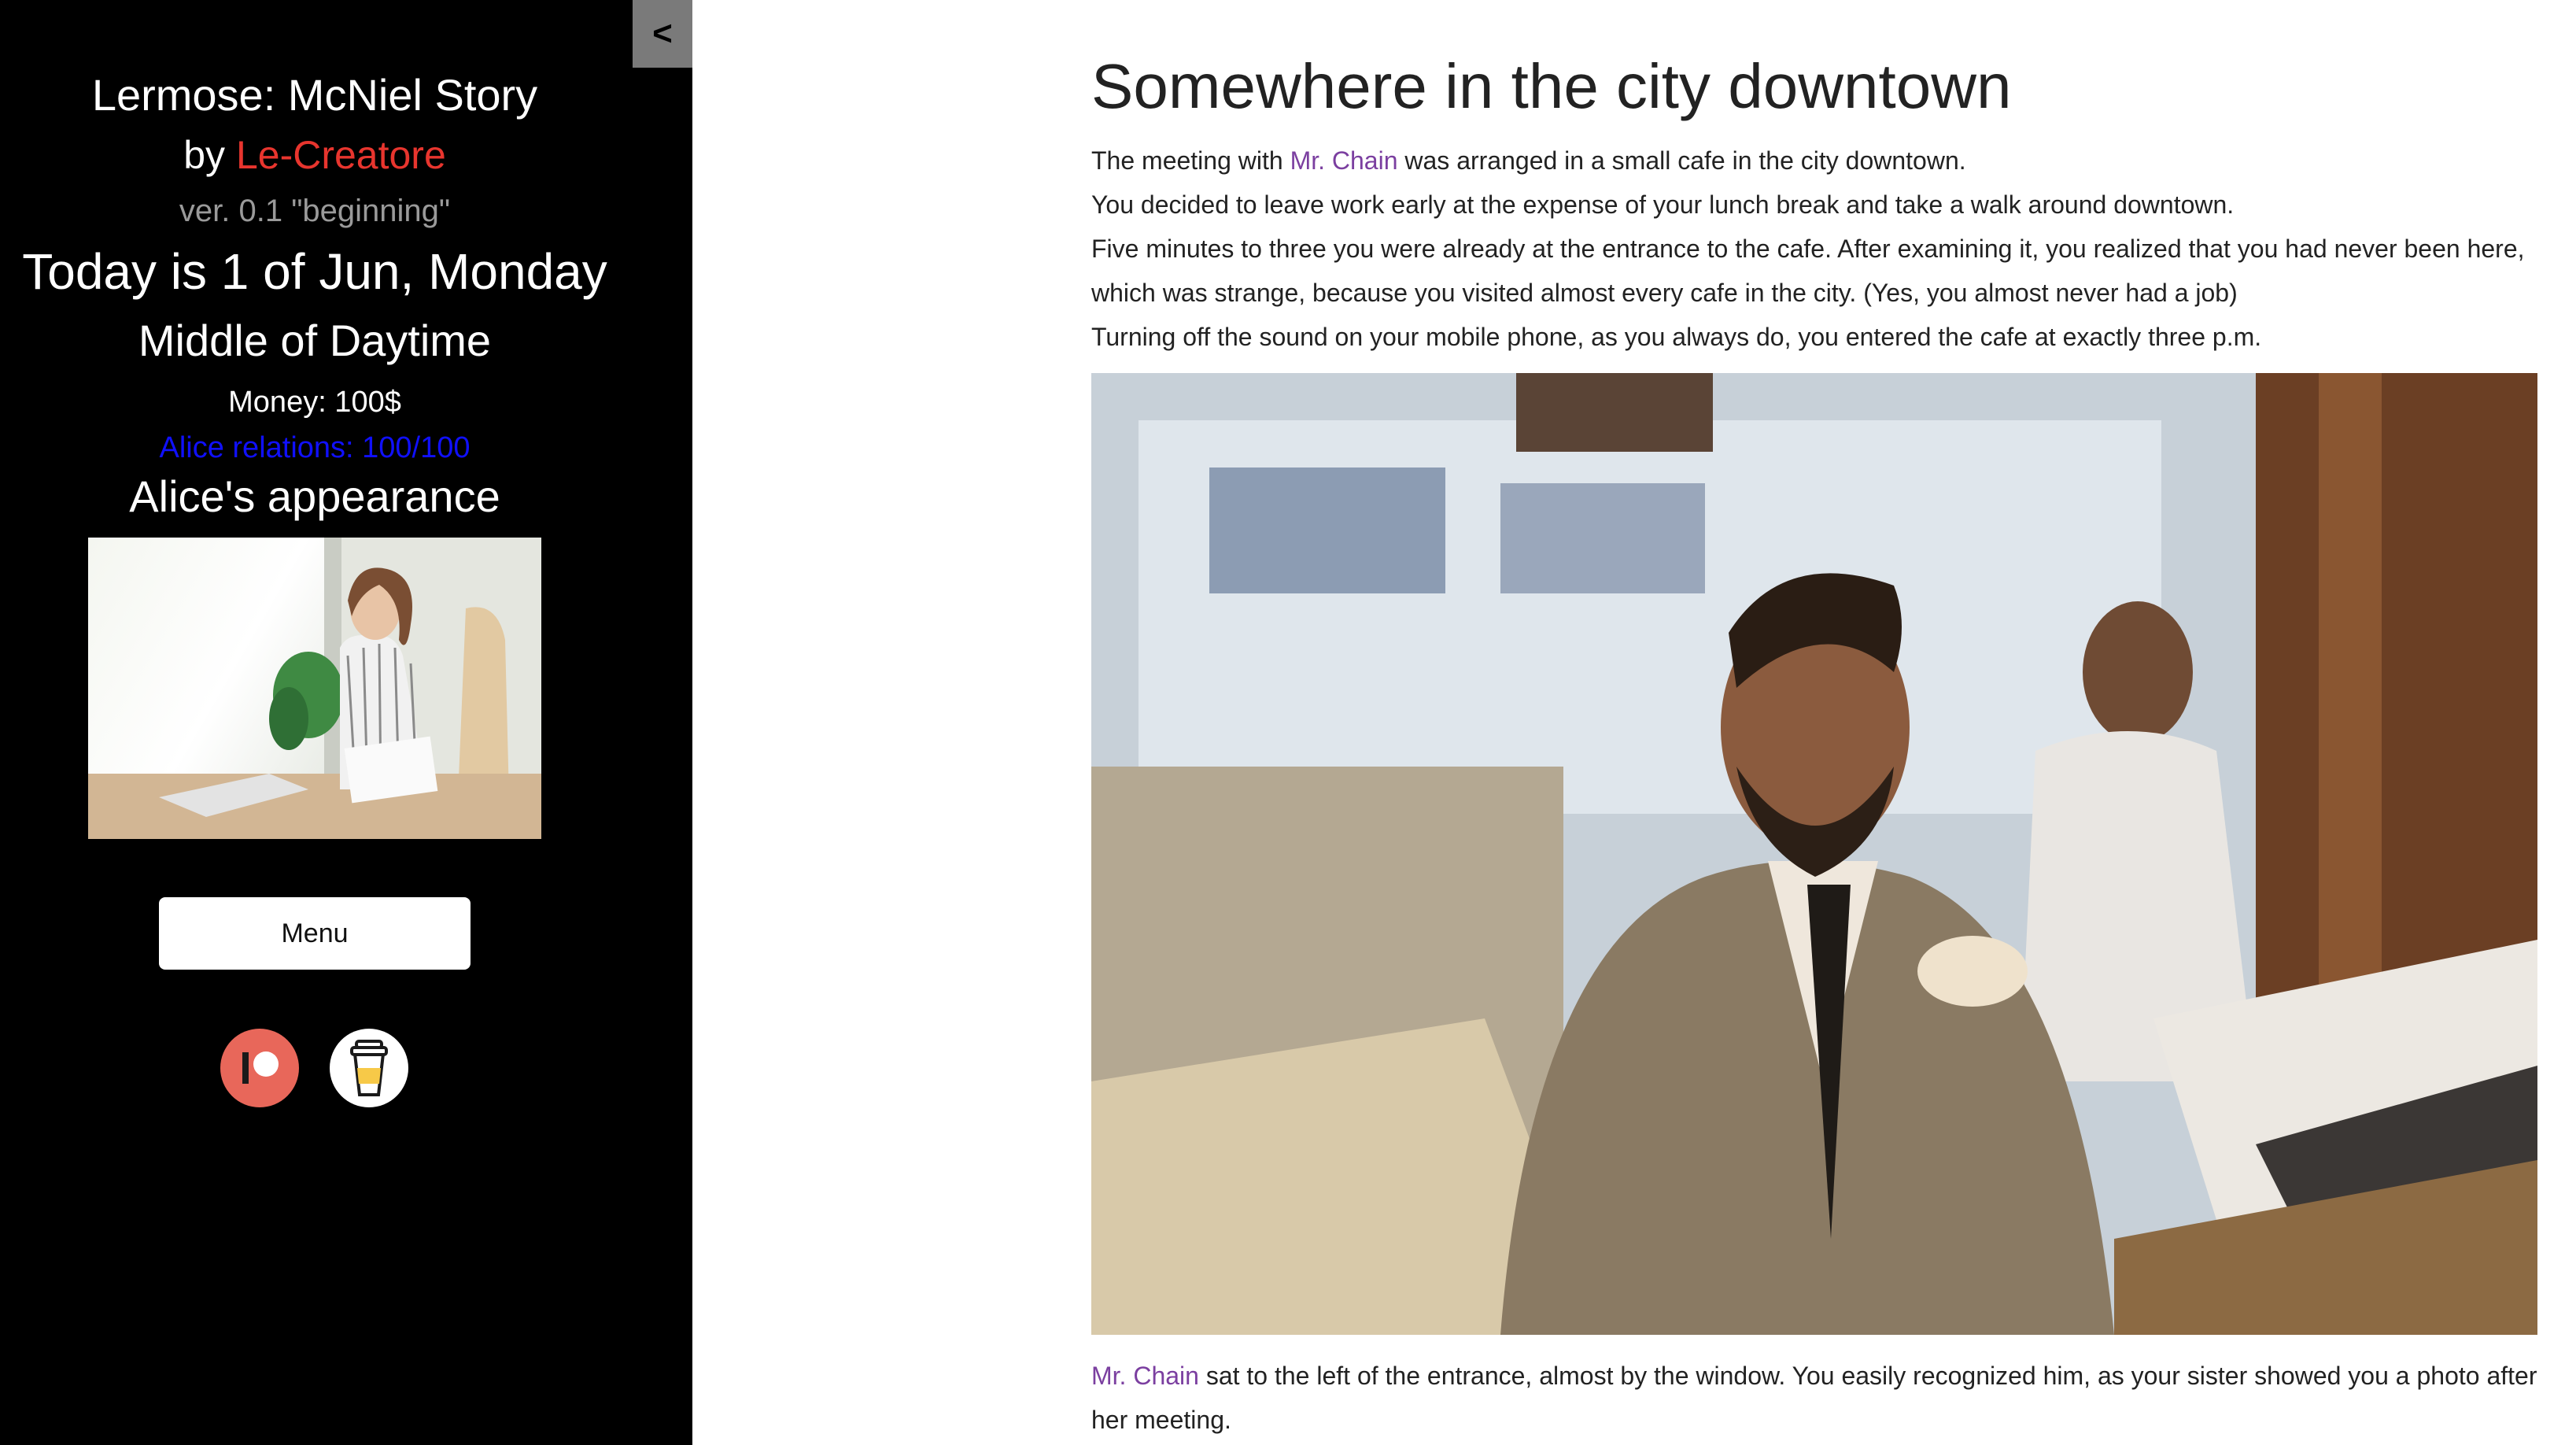  What do you see at coordinates (315, 447) in the screenshot?
I see `relations-label: Alice relations: 100/100` at bounding box center [315, 447].